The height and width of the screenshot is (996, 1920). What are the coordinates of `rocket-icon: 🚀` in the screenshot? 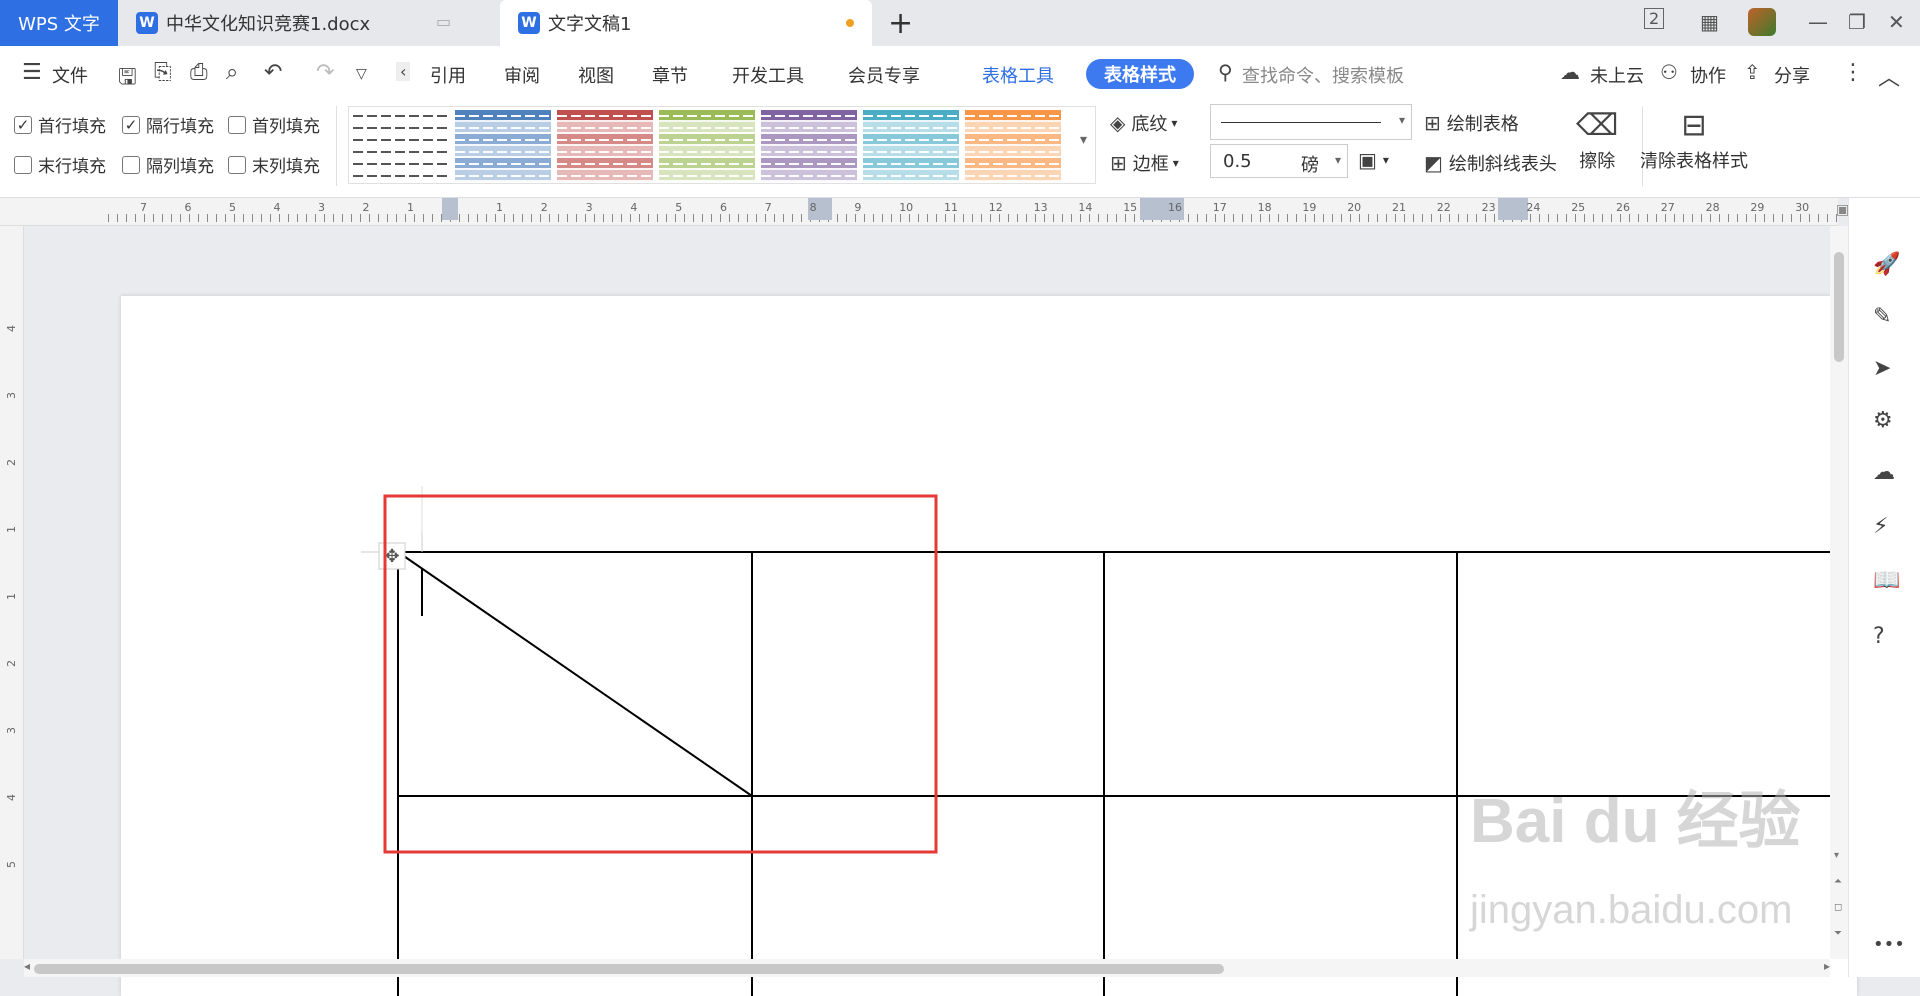 It's located at (1886, 264).